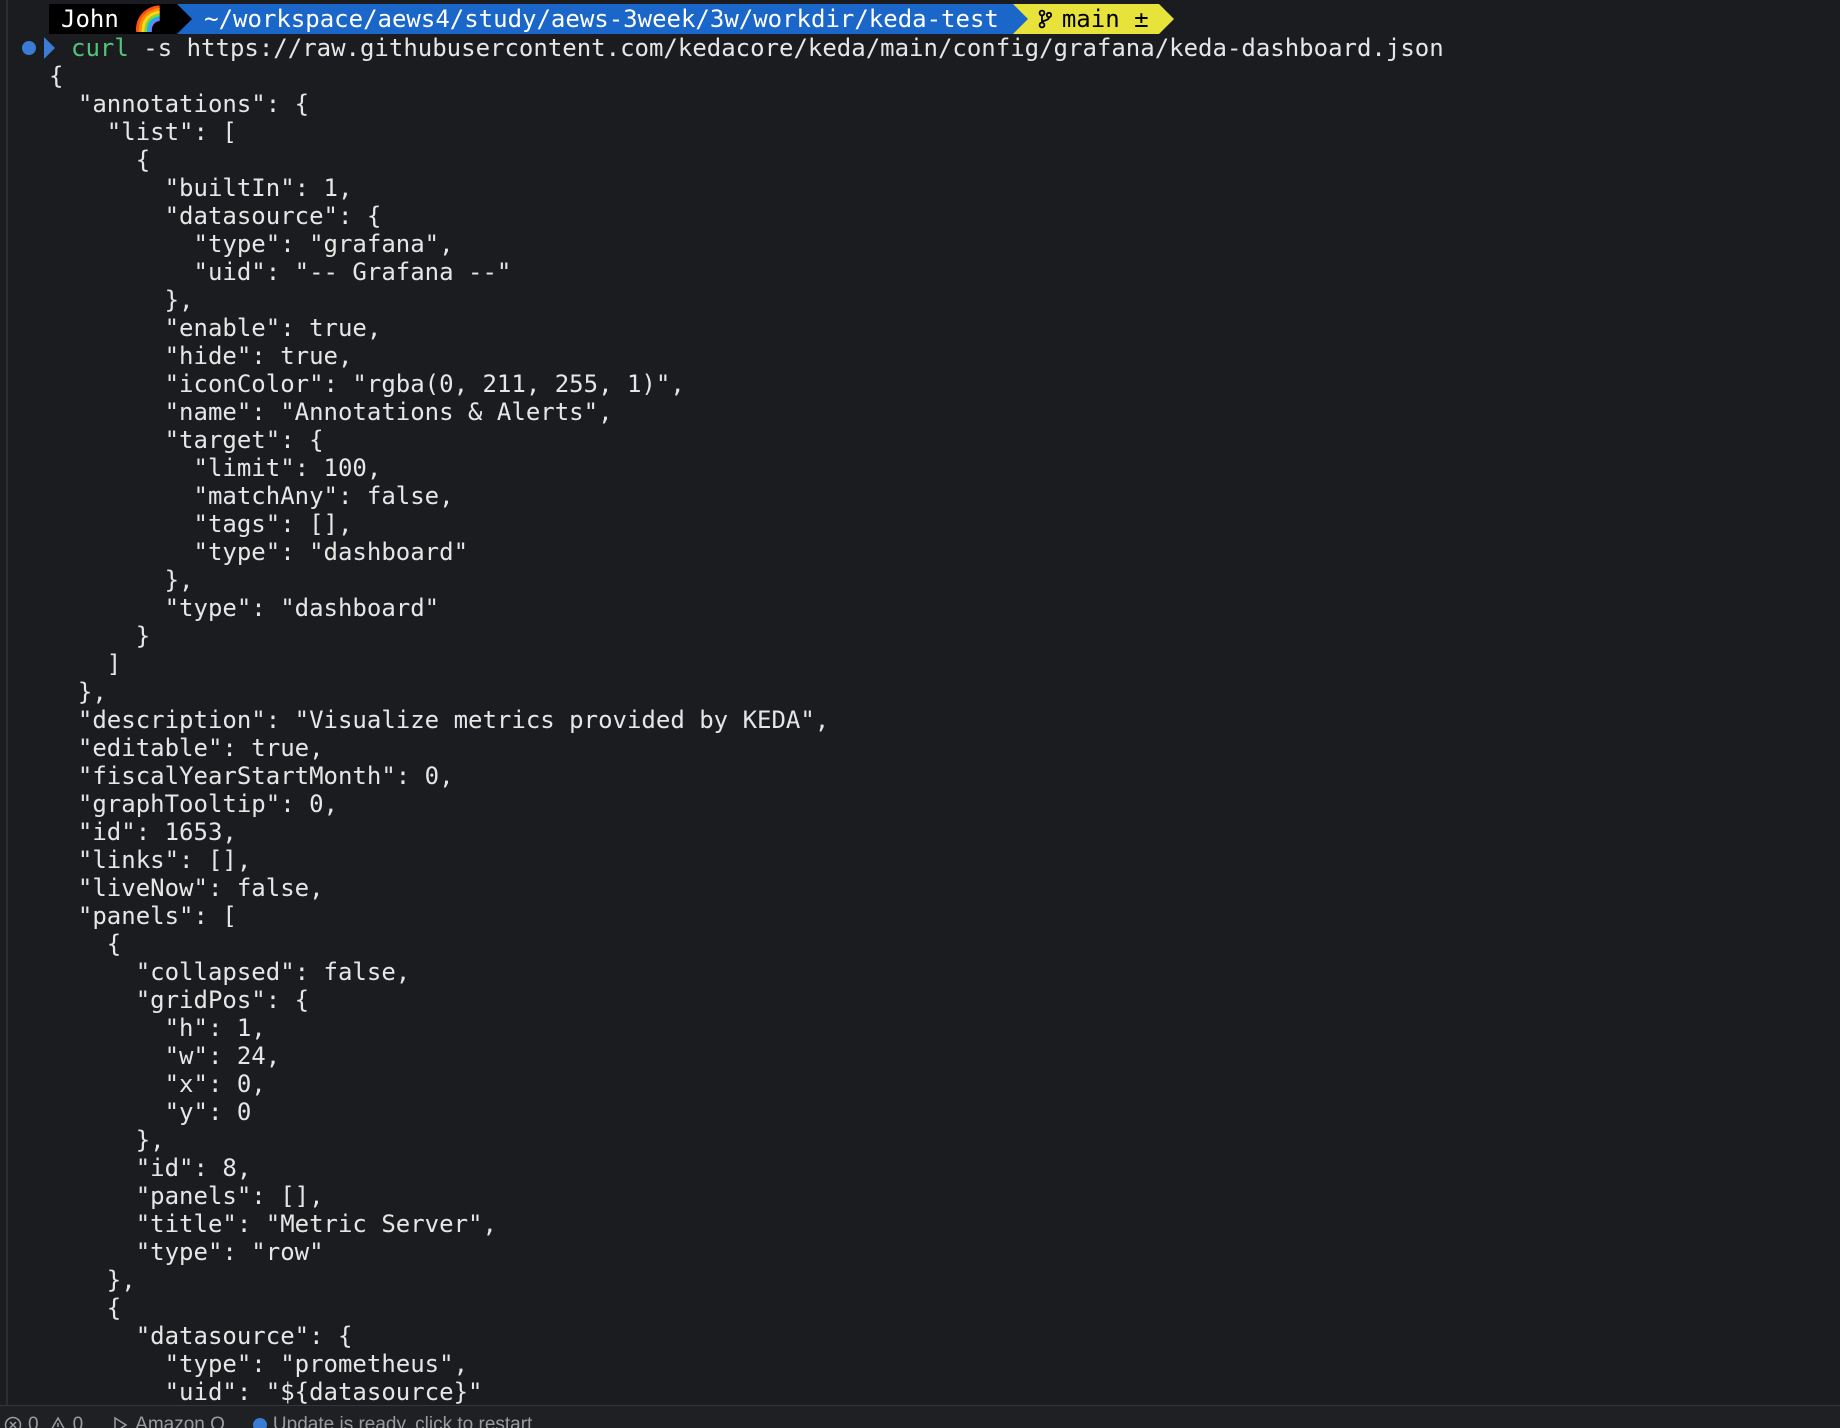  What do you see at coordinates (186, 888) in the screenshot?
I see `output-line: "liveNow": false,` at bounding box center [186, 888].